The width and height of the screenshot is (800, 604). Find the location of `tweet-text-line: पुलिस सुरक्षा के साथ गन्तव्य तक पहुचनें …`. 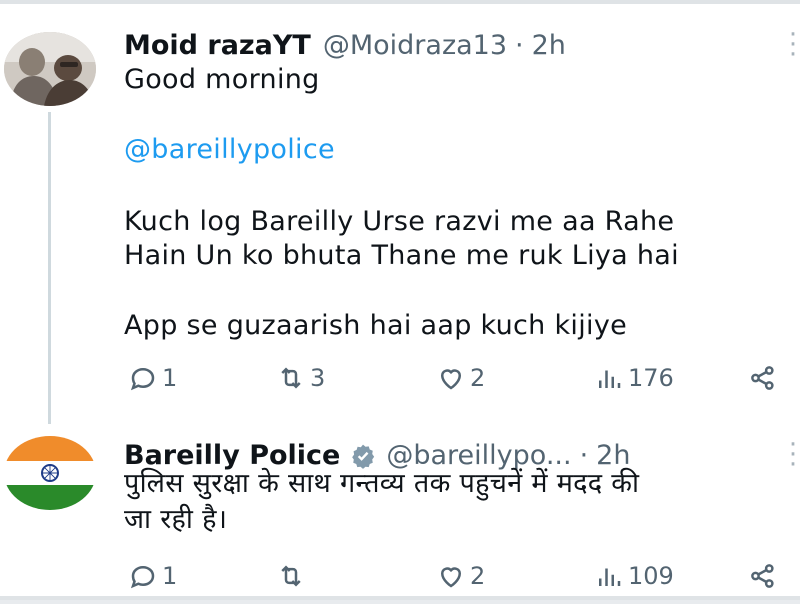

tweet-text-line: पुलिस सुरक्षा के साथ गन्तव्य तक पहुचनें … is located at coordinates (382, 483).